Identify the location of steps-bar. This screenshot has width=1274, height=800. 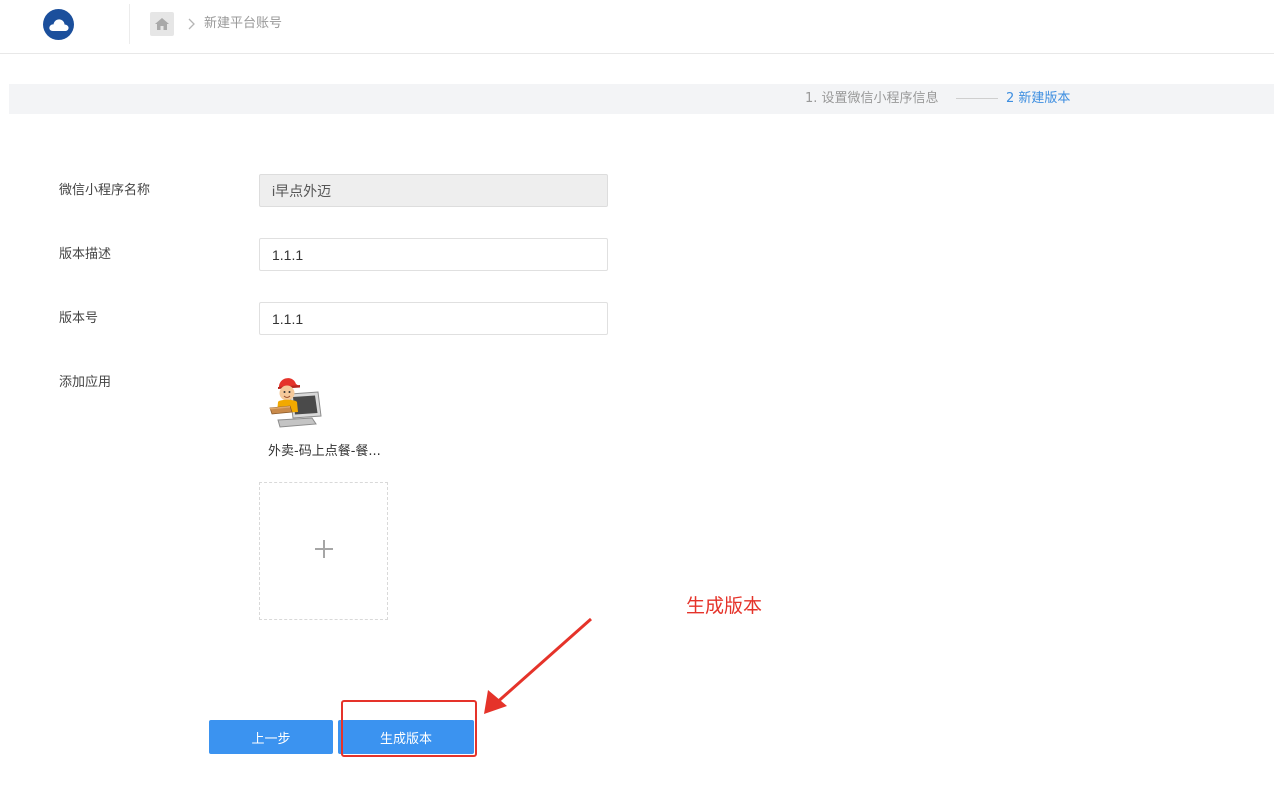
(641, 99).